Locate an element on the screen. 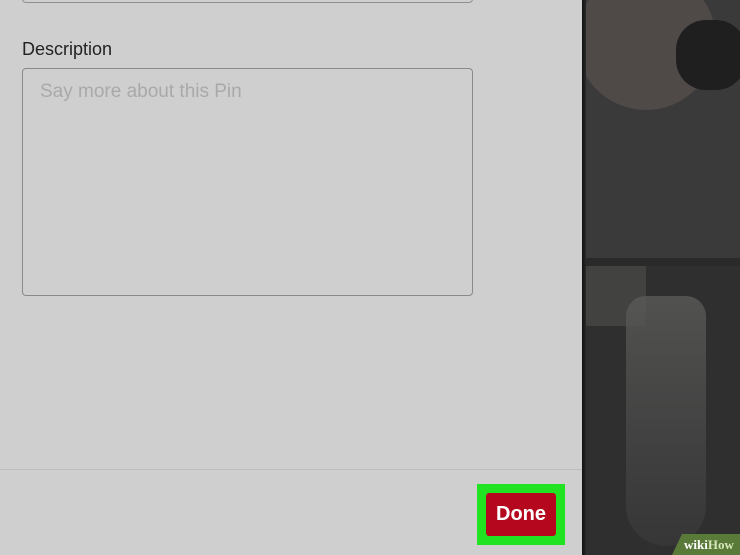  image-dress is located at coordinates (666, 421).